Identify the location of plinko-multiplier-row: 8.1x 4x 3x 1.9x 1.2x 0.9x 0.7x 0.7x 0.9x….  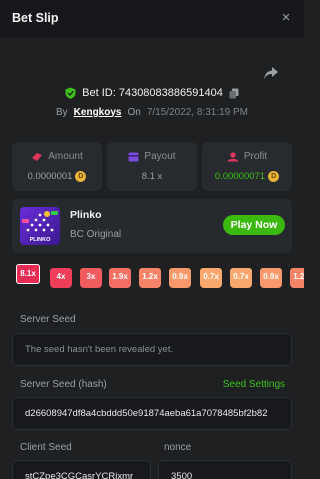
(152, 277).